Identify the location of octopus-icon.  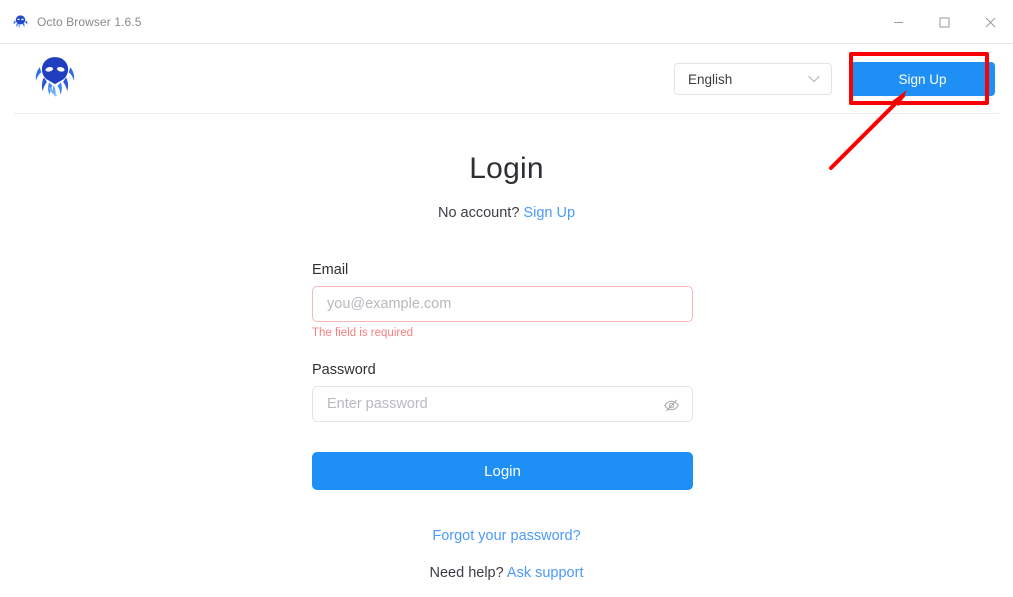
(20, 21).